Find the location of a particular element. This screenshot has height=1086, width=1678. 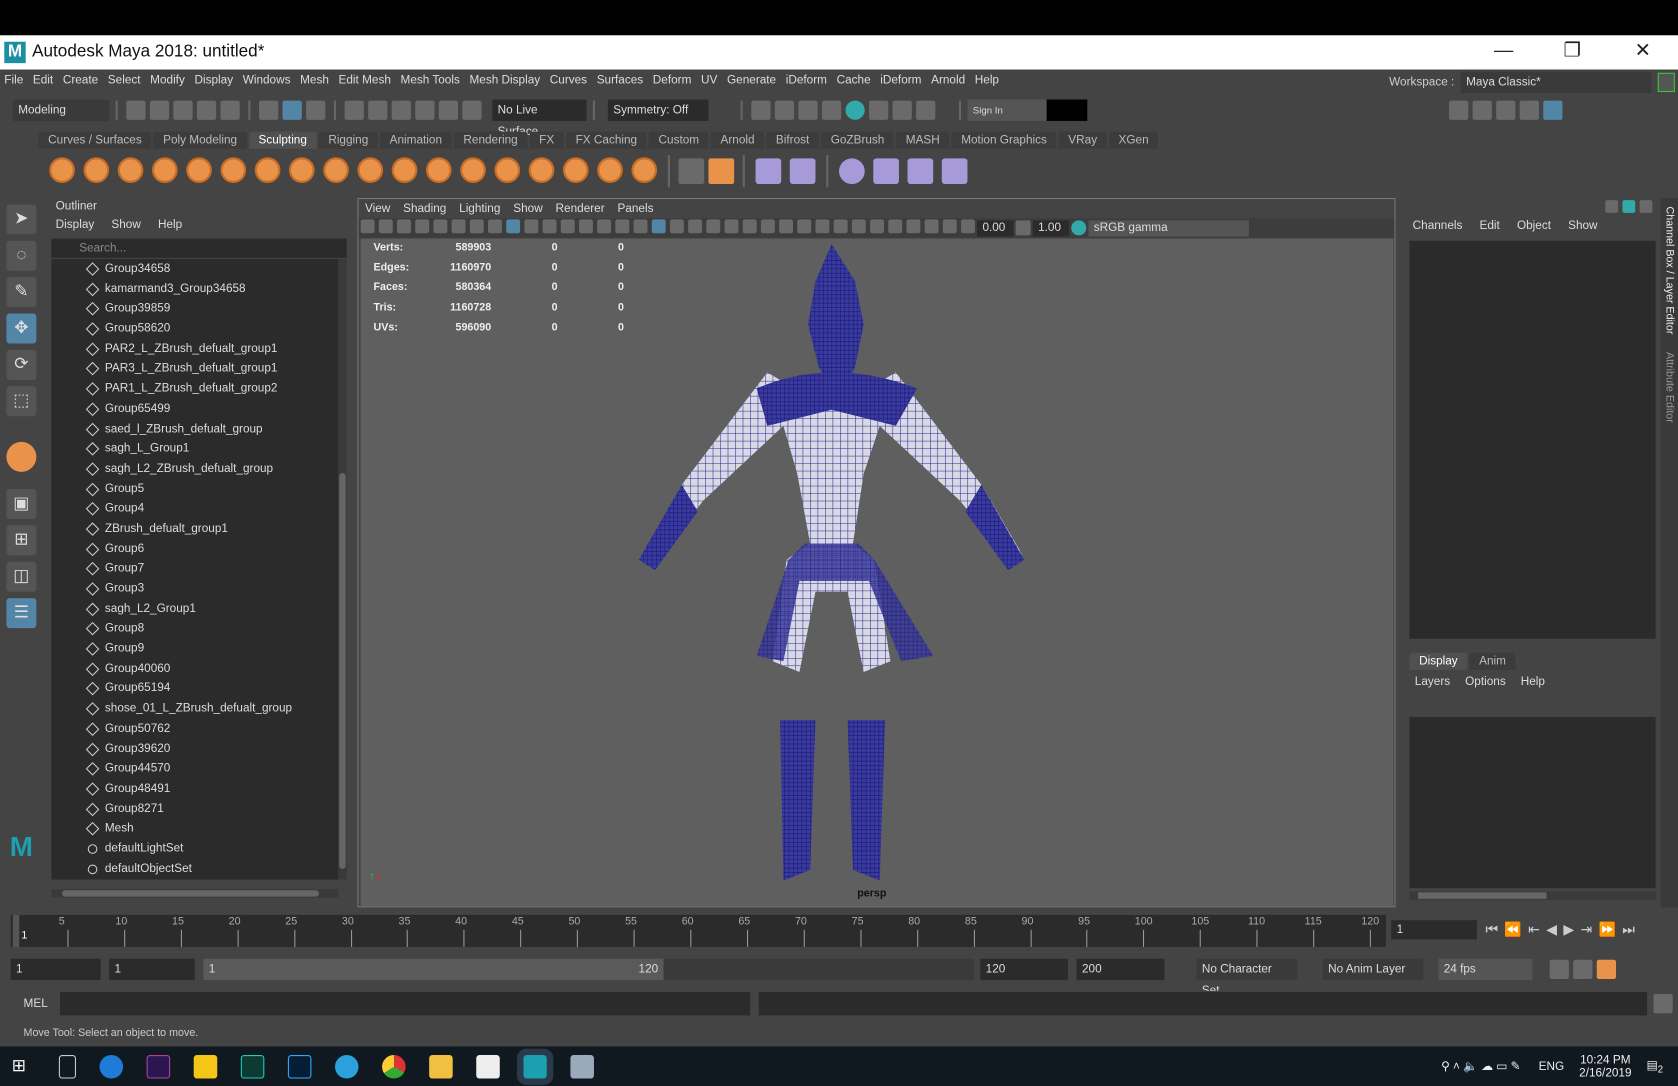

outliner-item: PAR2_L_ZBrush_defualt_group1 is located at coordinates (194, 349).